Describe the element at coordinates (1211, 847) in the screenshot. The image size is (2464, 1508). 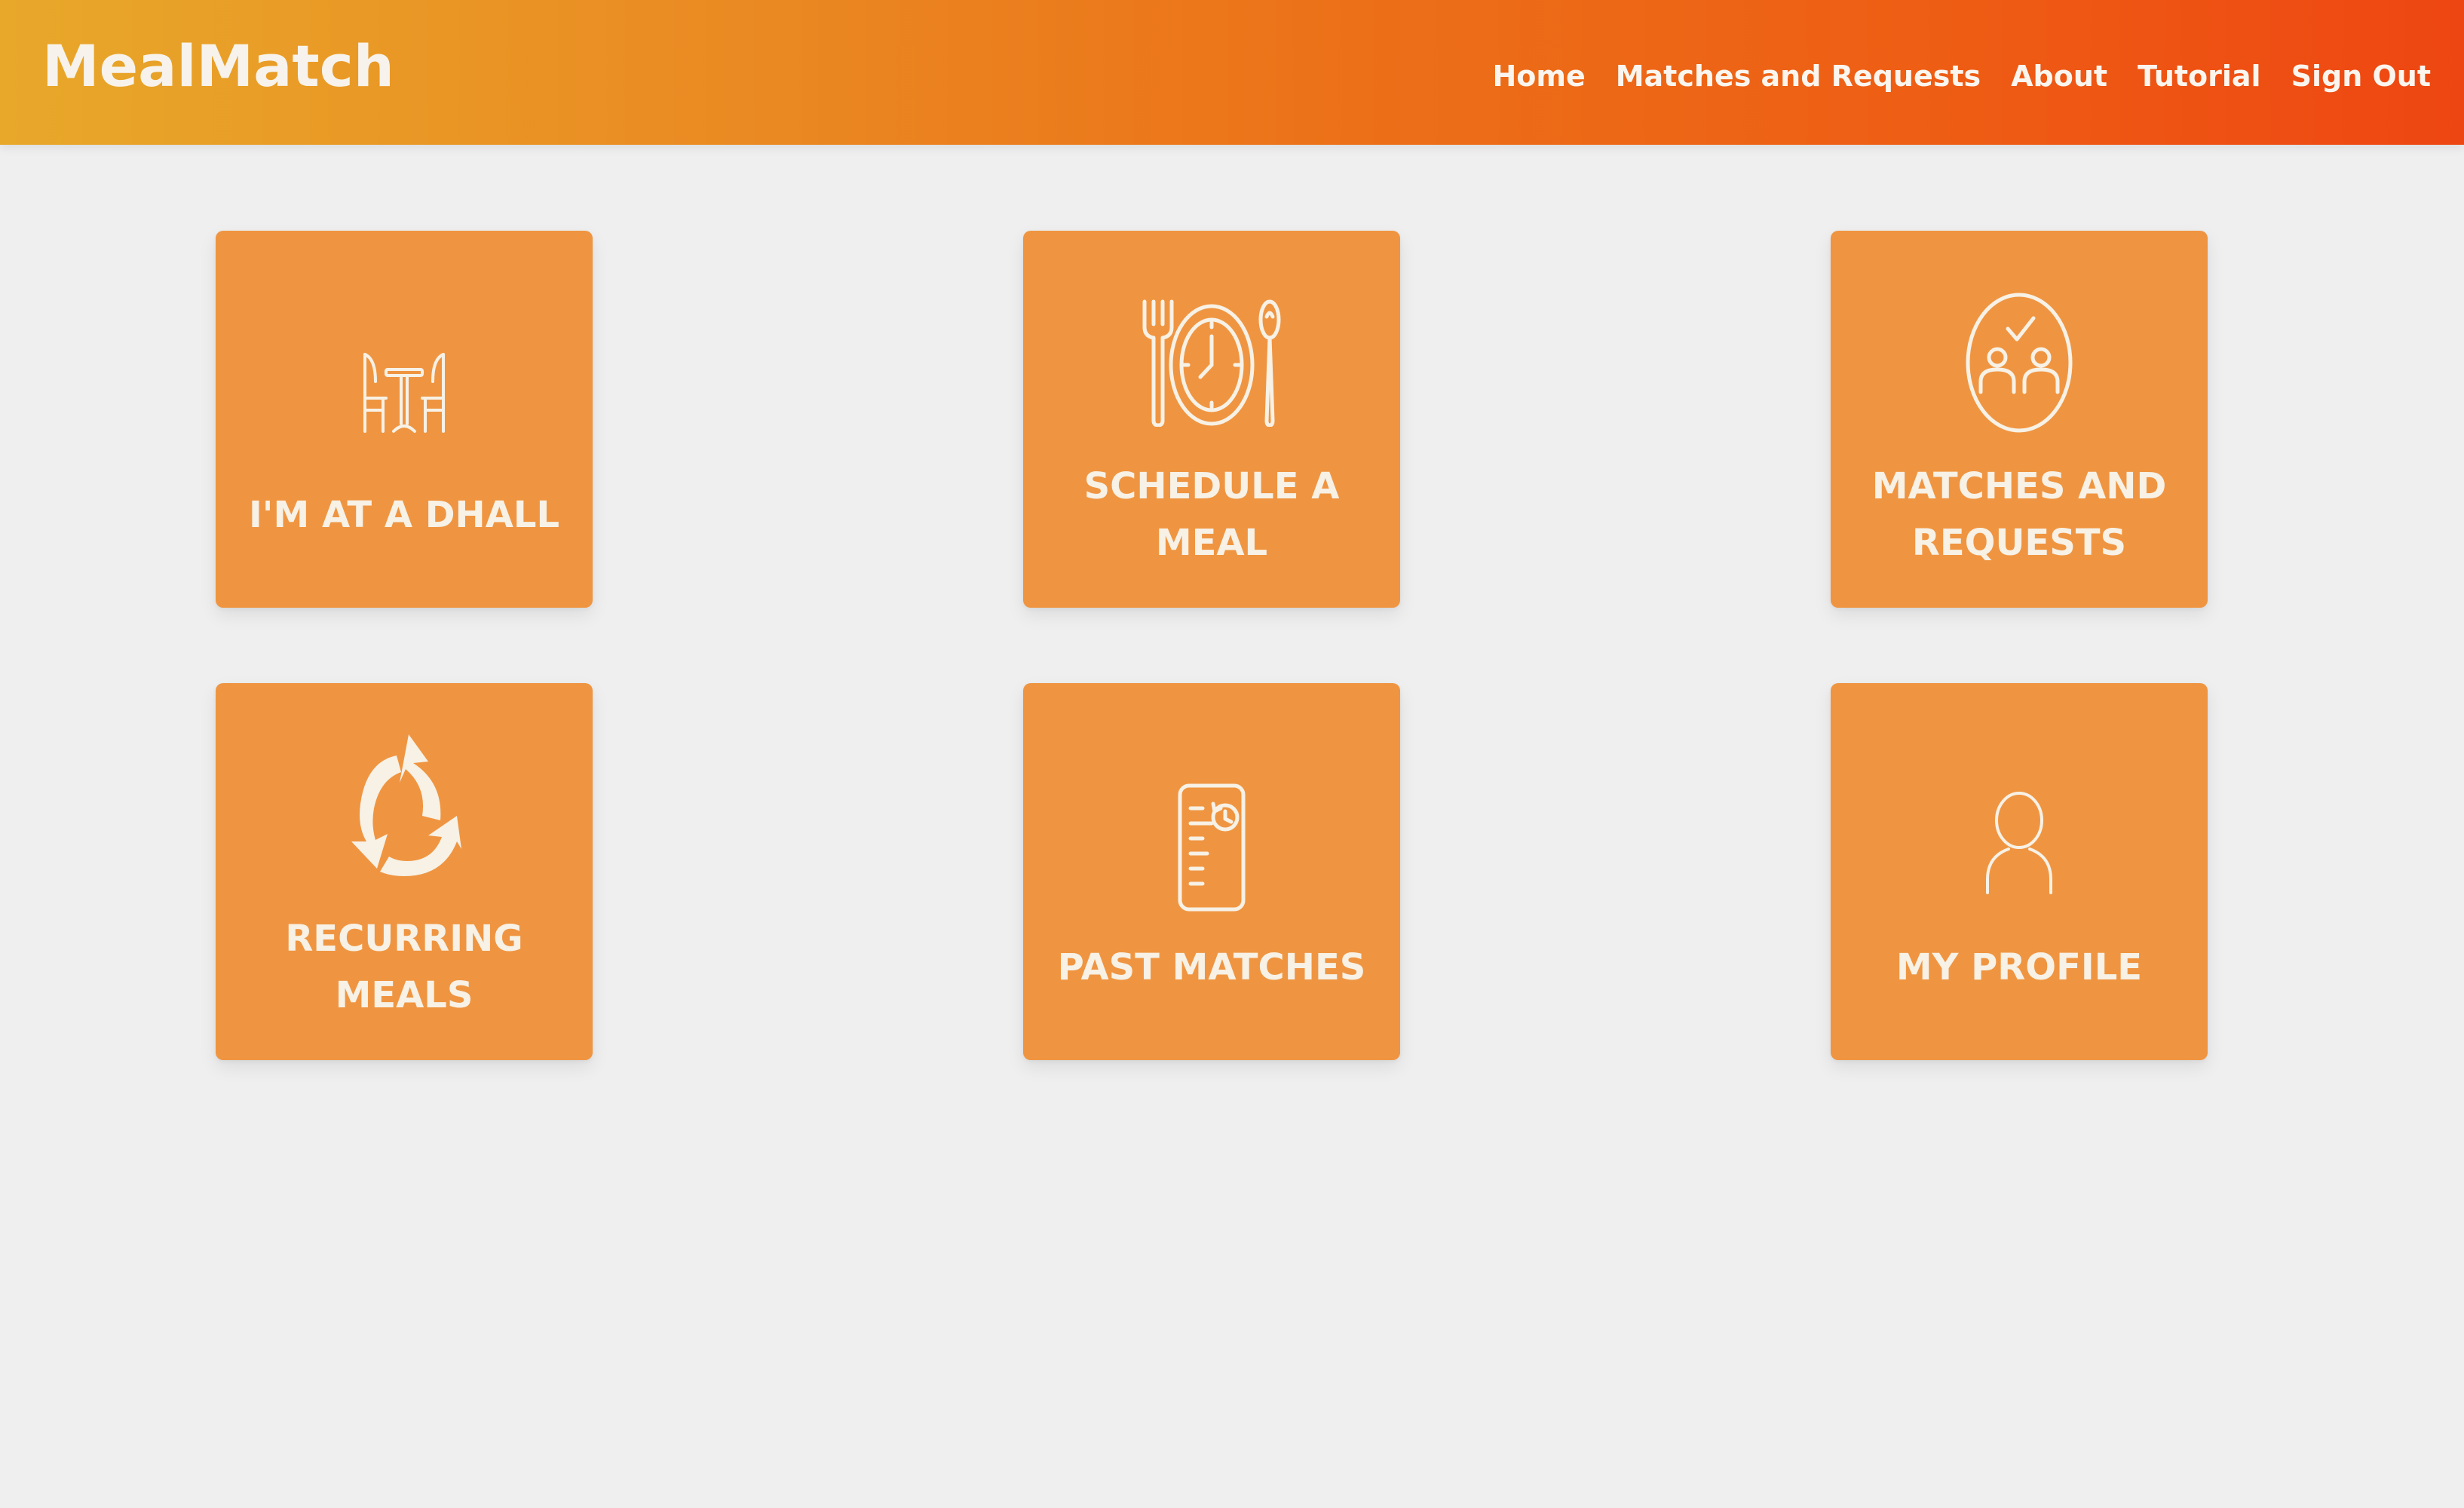
I see `history-list-icon` at that location.